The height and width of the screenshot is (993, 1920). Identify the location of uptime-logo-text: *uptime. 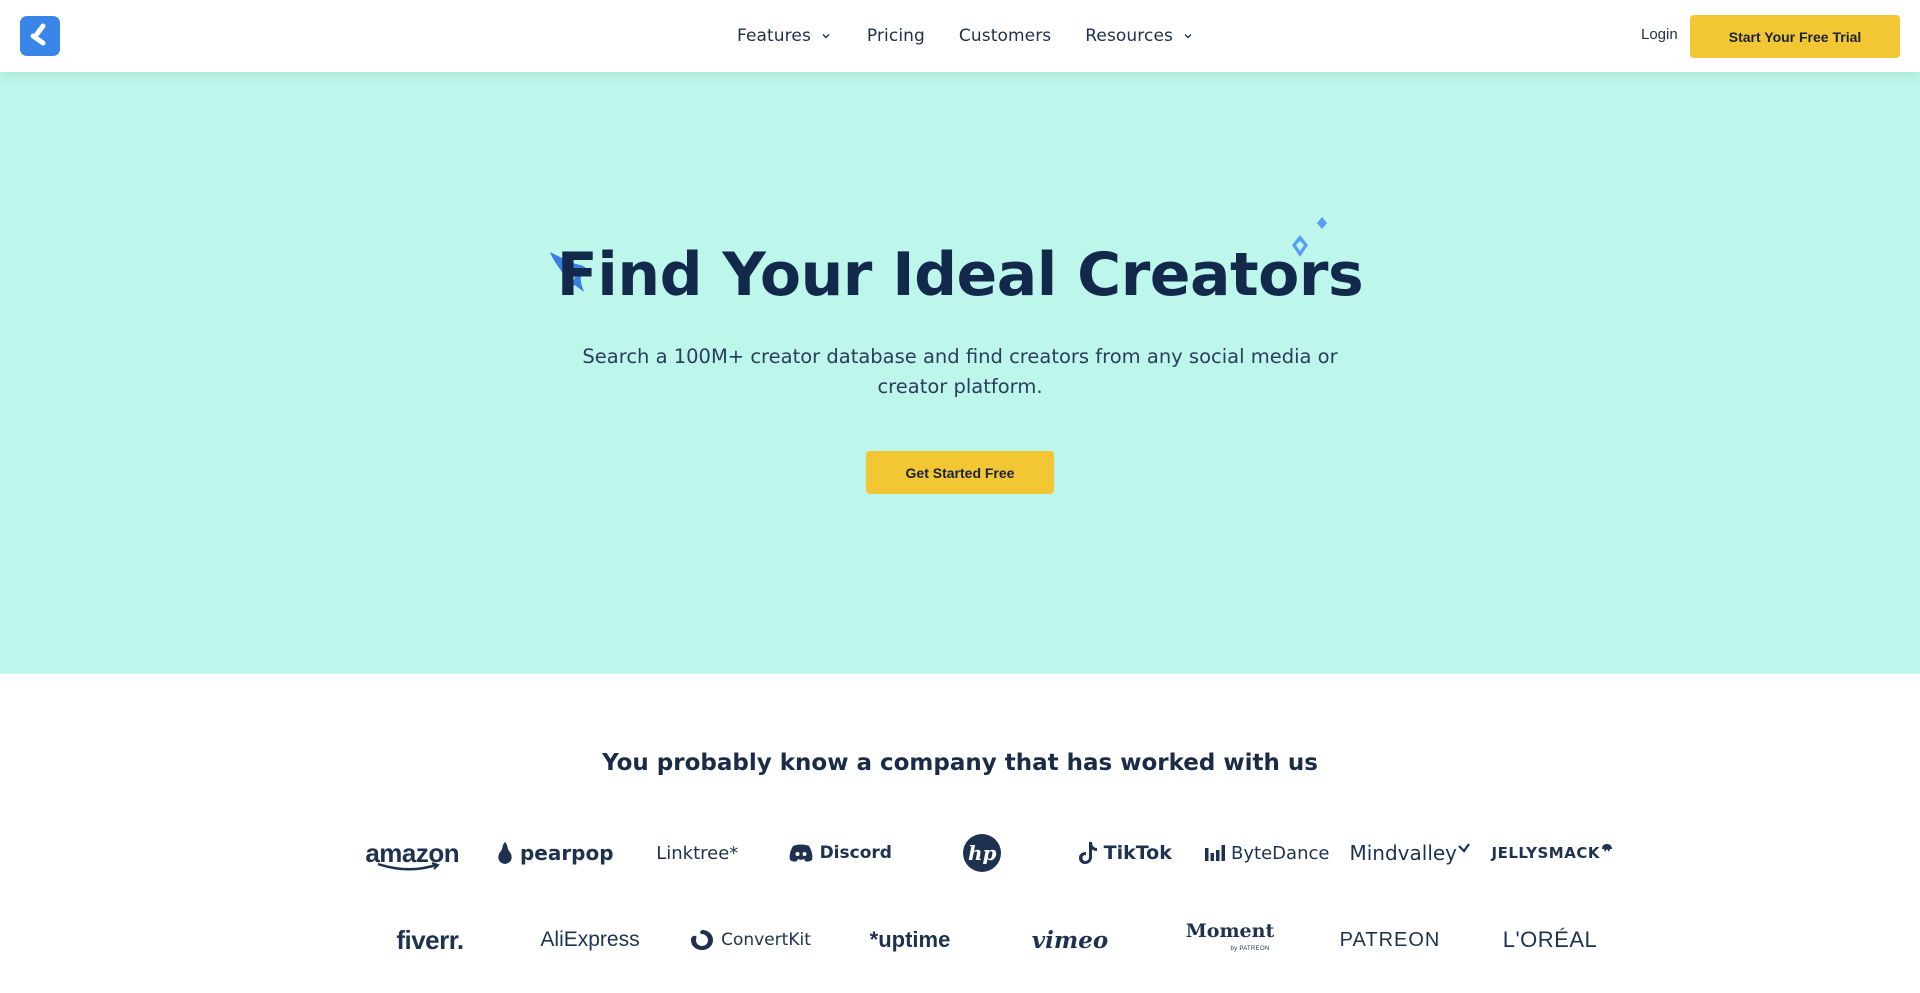
(910, 939).